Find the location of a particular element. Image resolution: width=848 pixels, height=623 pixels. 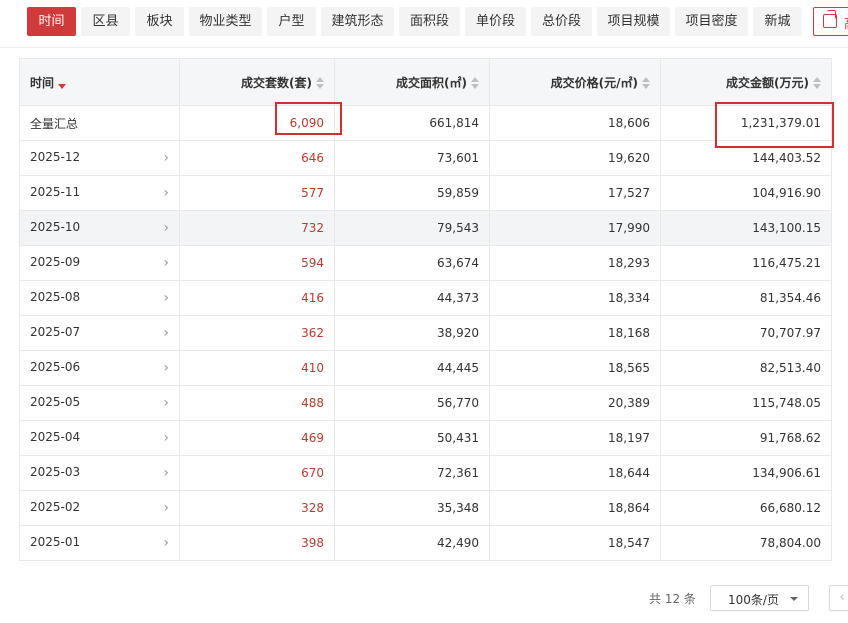

sort-desc-icon is located at coordinates (62, 83).